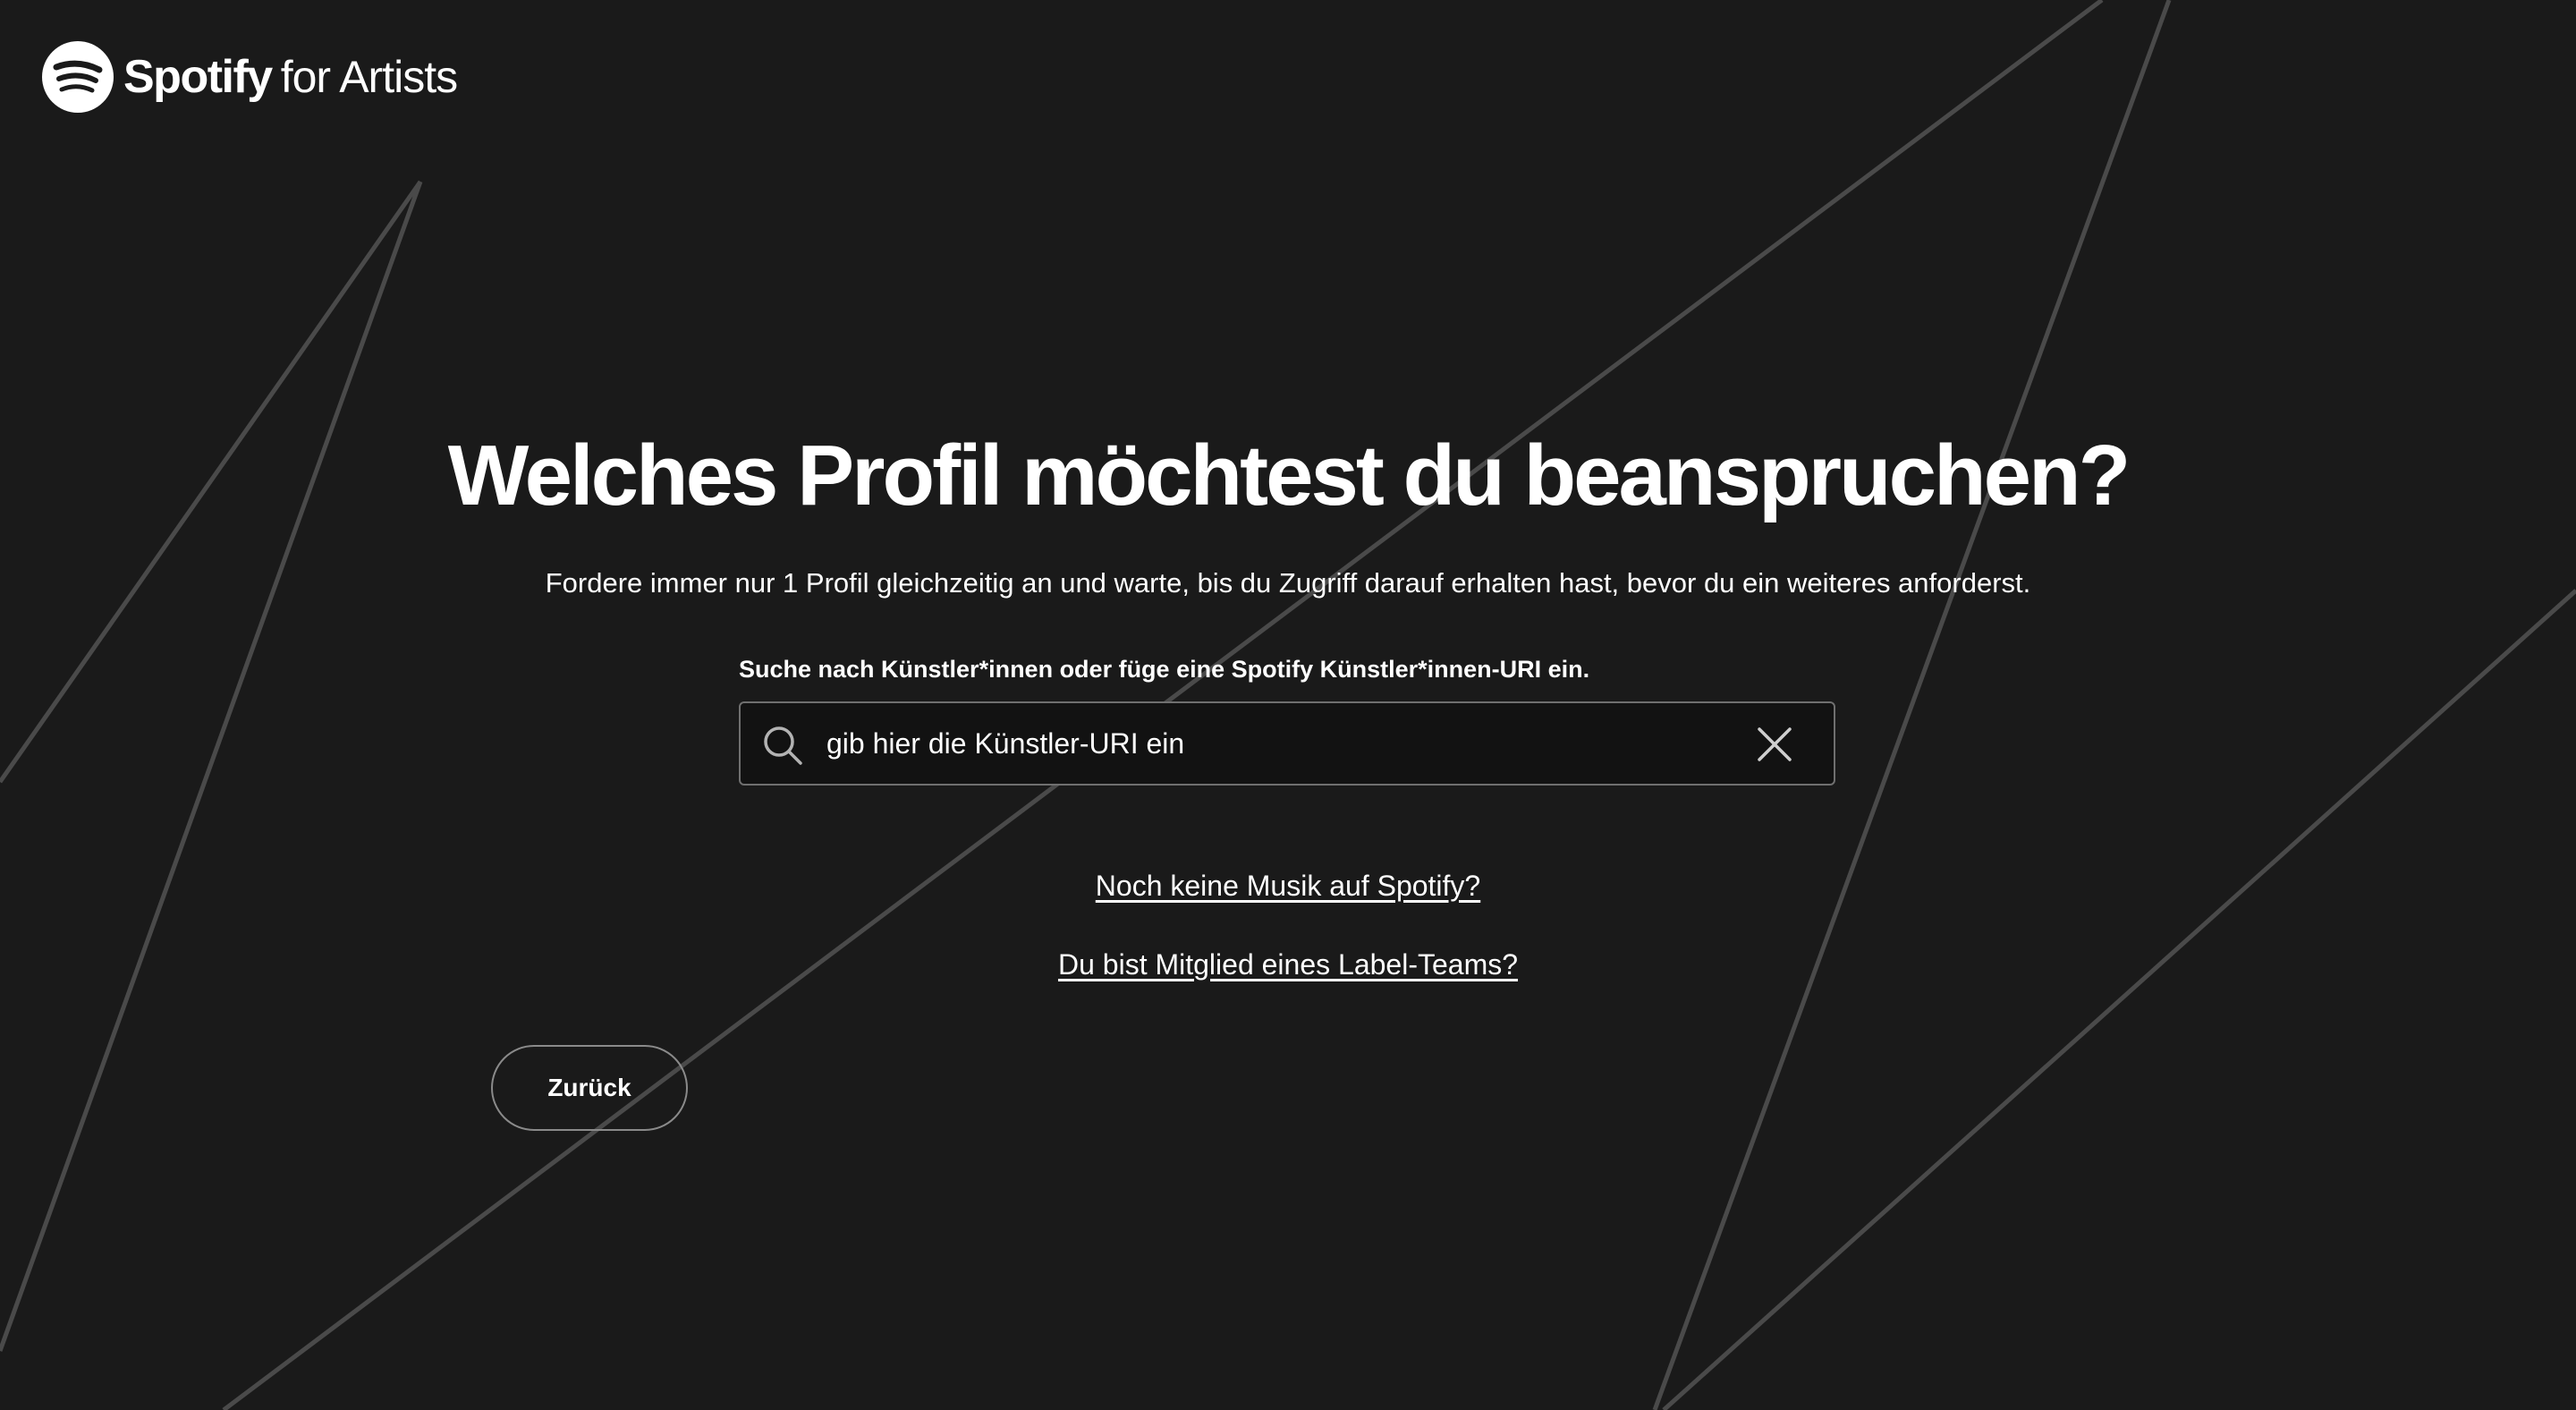  I want to click on label-team-member-link: Du bist Mitglied eines Label-Teams?, so click(1288, 965).